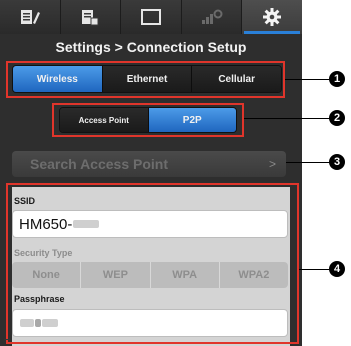  Describe the element at coordinates (7, 339) in the screenshot. I see `divider-mark` at that location.